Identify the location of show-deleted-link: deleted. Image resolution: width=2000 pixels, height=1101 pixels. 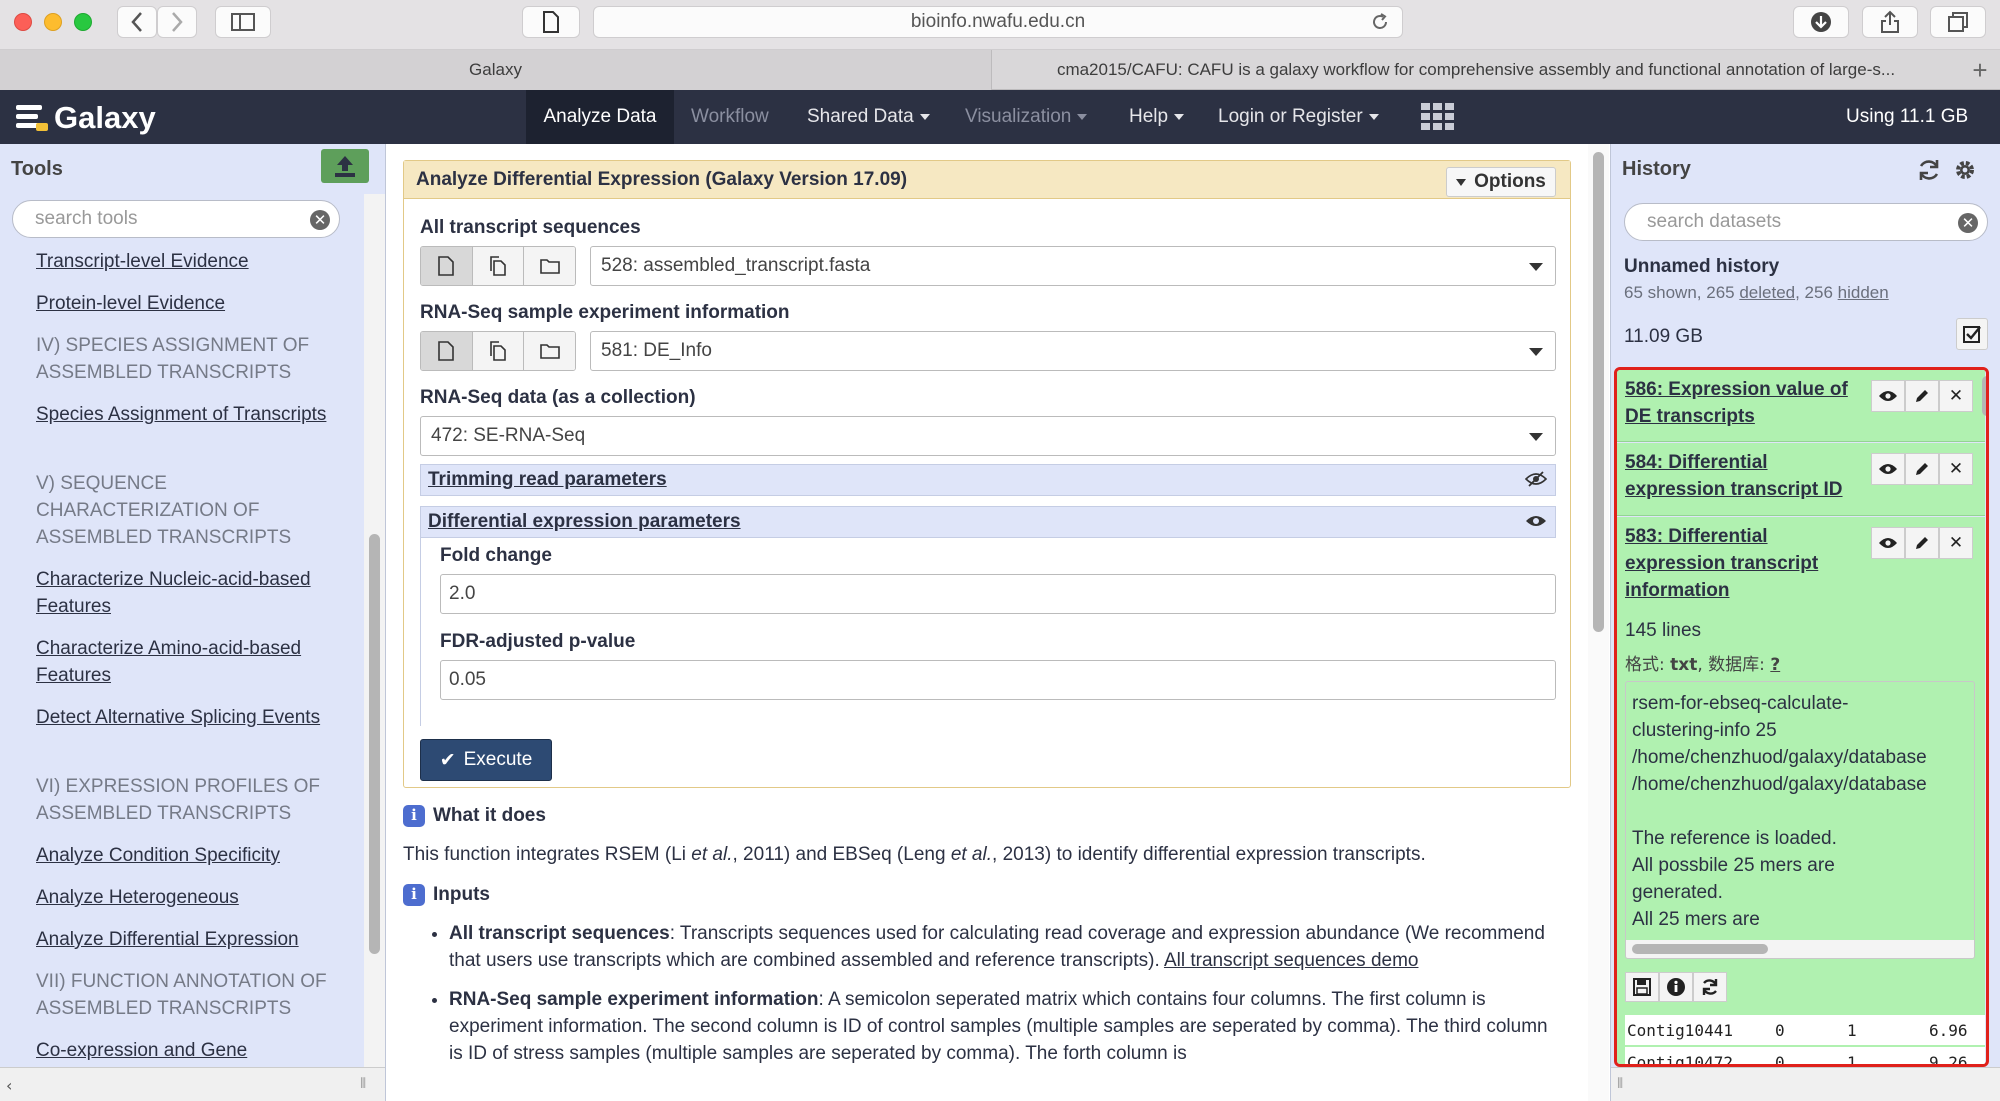
(1767, 292).